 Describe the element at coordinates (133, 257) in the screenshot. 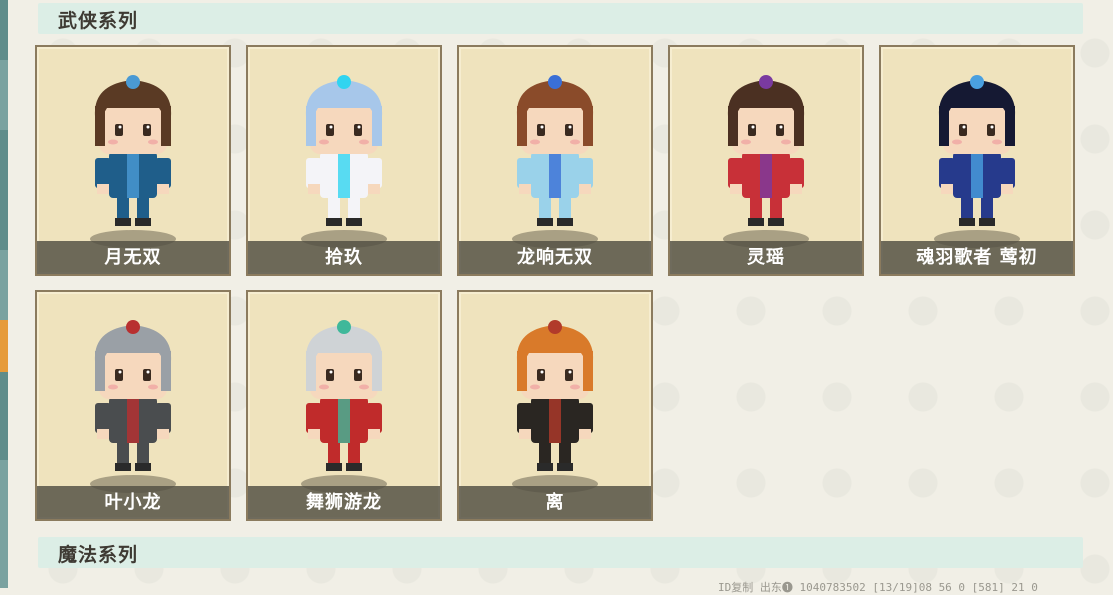

I see `skin-name: 月无双` at that location.